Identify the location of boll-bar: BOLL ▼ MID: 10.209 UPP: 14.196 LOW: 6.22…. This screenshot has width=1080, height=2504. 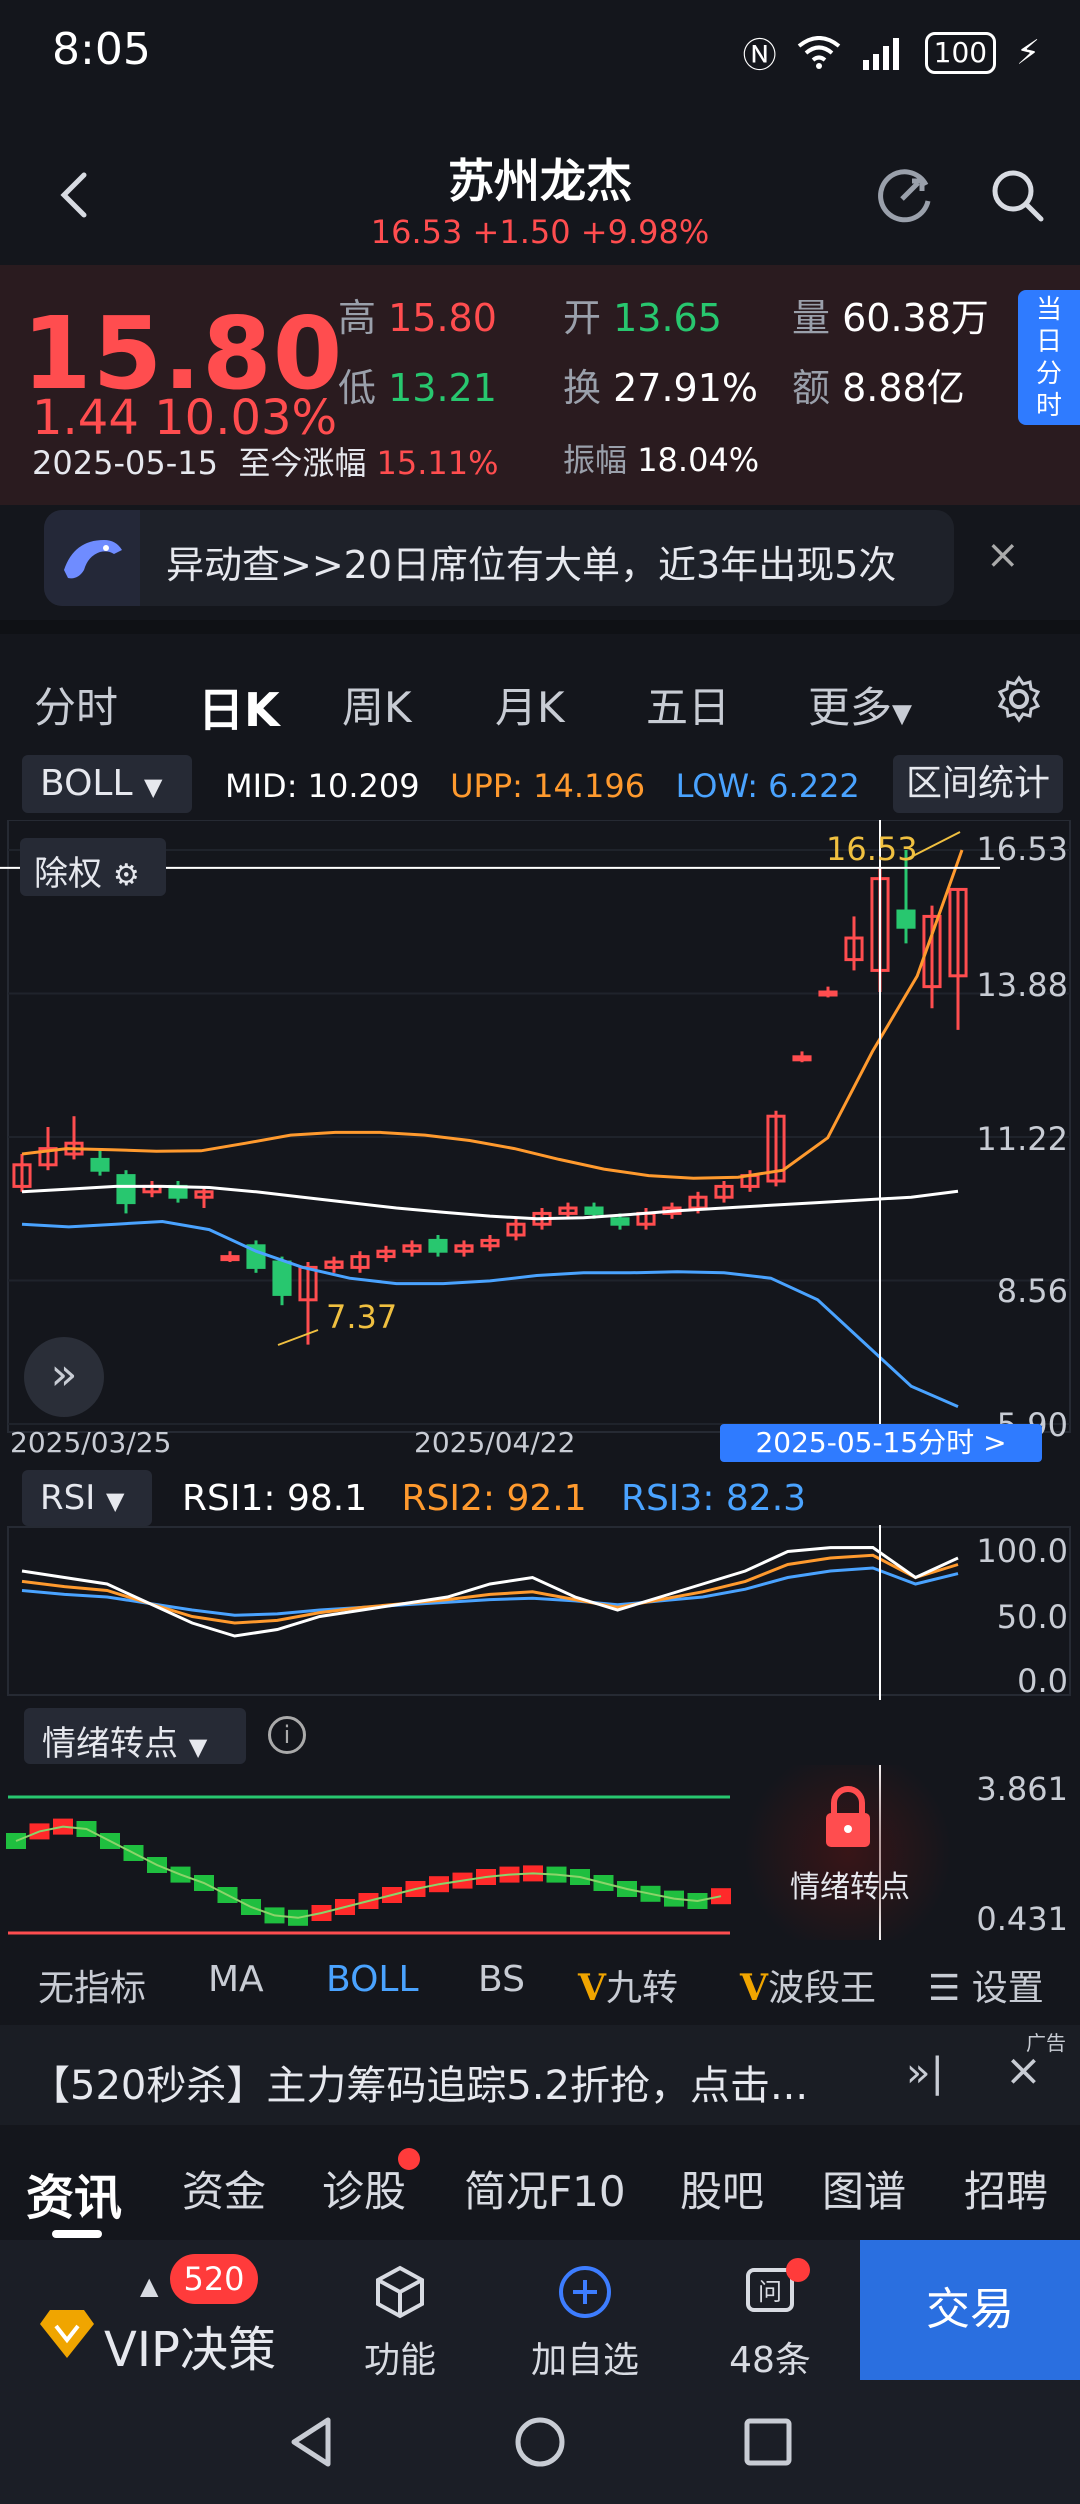
(540, 785).